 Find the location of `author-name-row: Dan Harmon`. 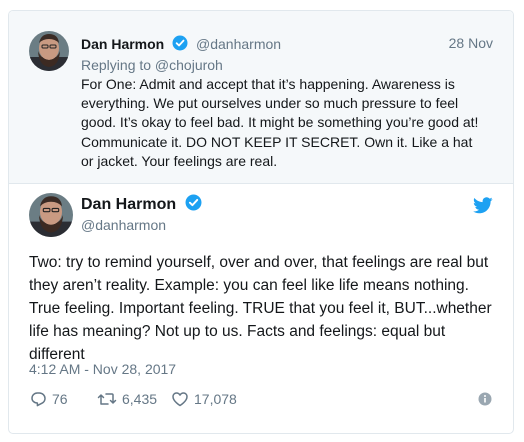

author-name-row: Dan Harmon is located at coordinates (141, 205).